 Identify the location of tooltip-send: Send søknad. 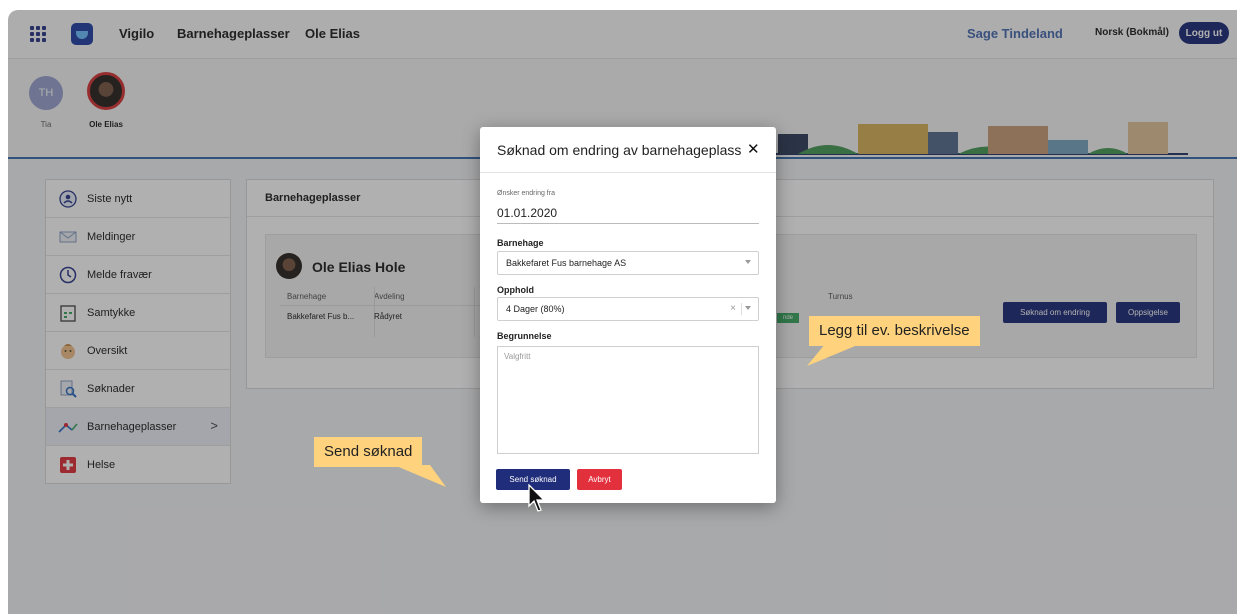
(368, 452).